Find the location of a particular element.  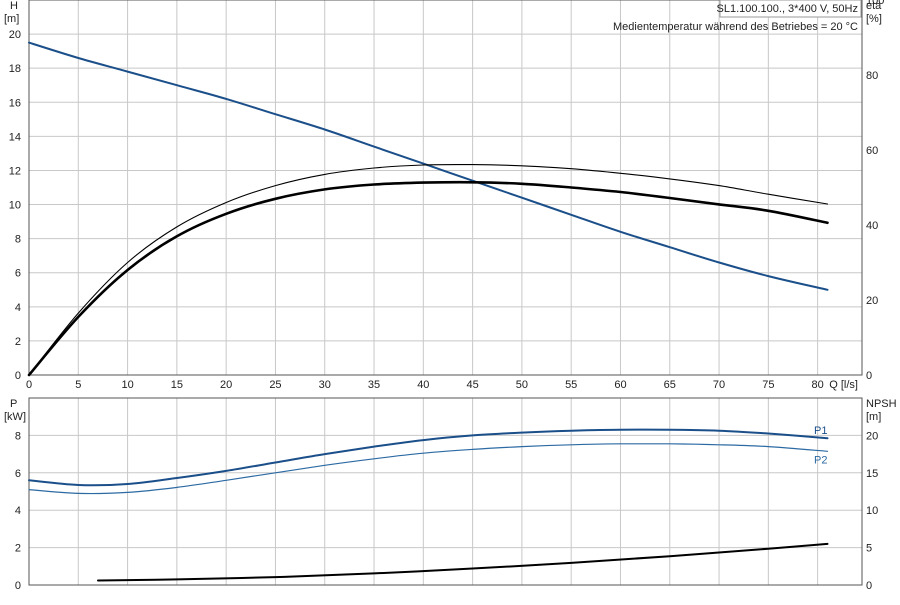

x-axis-label: Q [l/s] is located at coordinates (843, 385).